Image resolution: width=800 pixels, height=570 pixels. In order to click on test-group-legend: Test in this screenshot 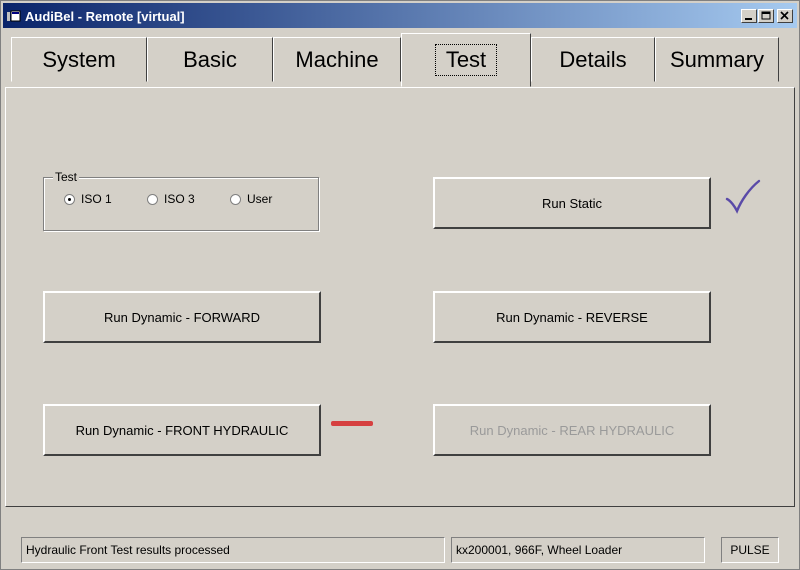, I will do `click(66, 177)`.